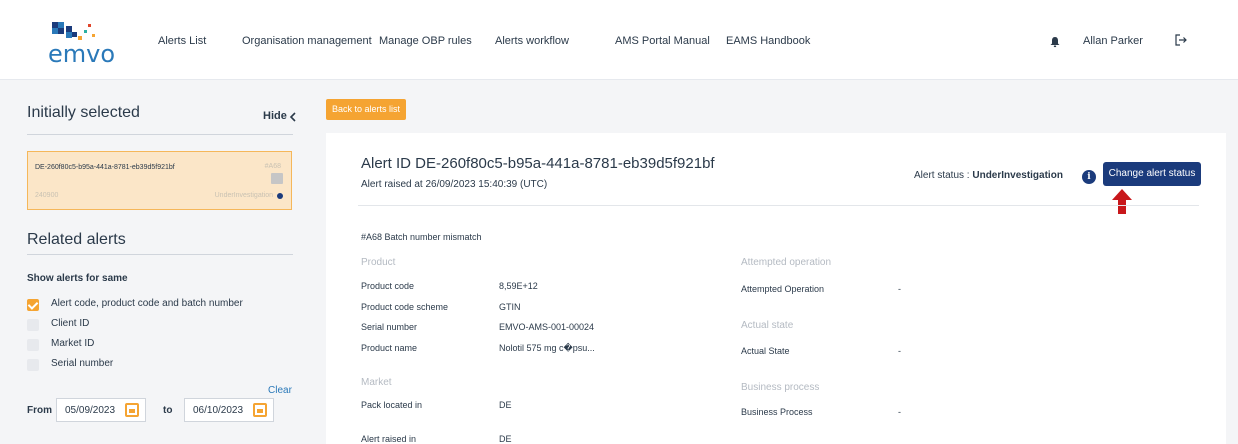 This screenshot has height=444, width=1238. Describe the element at coordinates (547, 327) in the screenshot. I see `serial-number-value: EMVO-AMS-001-00024` at that location.